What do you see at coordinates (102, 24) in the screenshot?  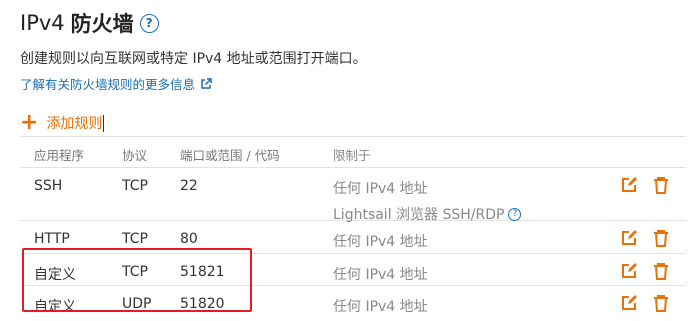 I see `title-main: 防火墙` at bounding box center [102, 24].